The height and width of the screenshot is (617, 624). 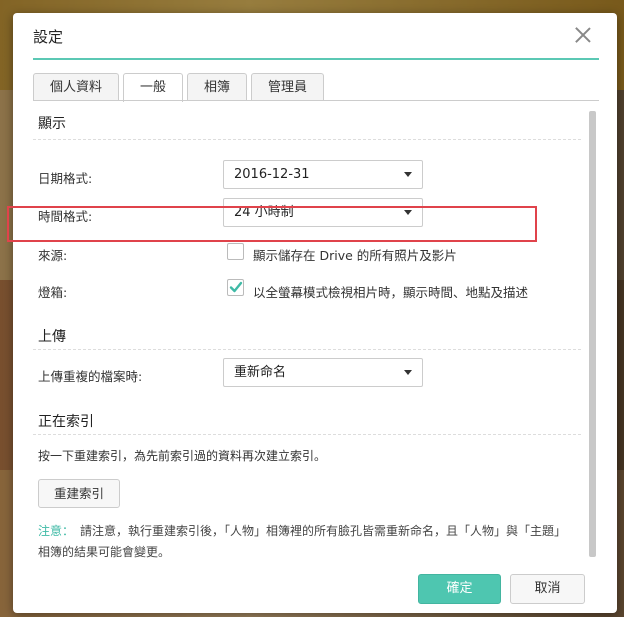 I want to click on checkmark-icon, so click(x=236, y=287).